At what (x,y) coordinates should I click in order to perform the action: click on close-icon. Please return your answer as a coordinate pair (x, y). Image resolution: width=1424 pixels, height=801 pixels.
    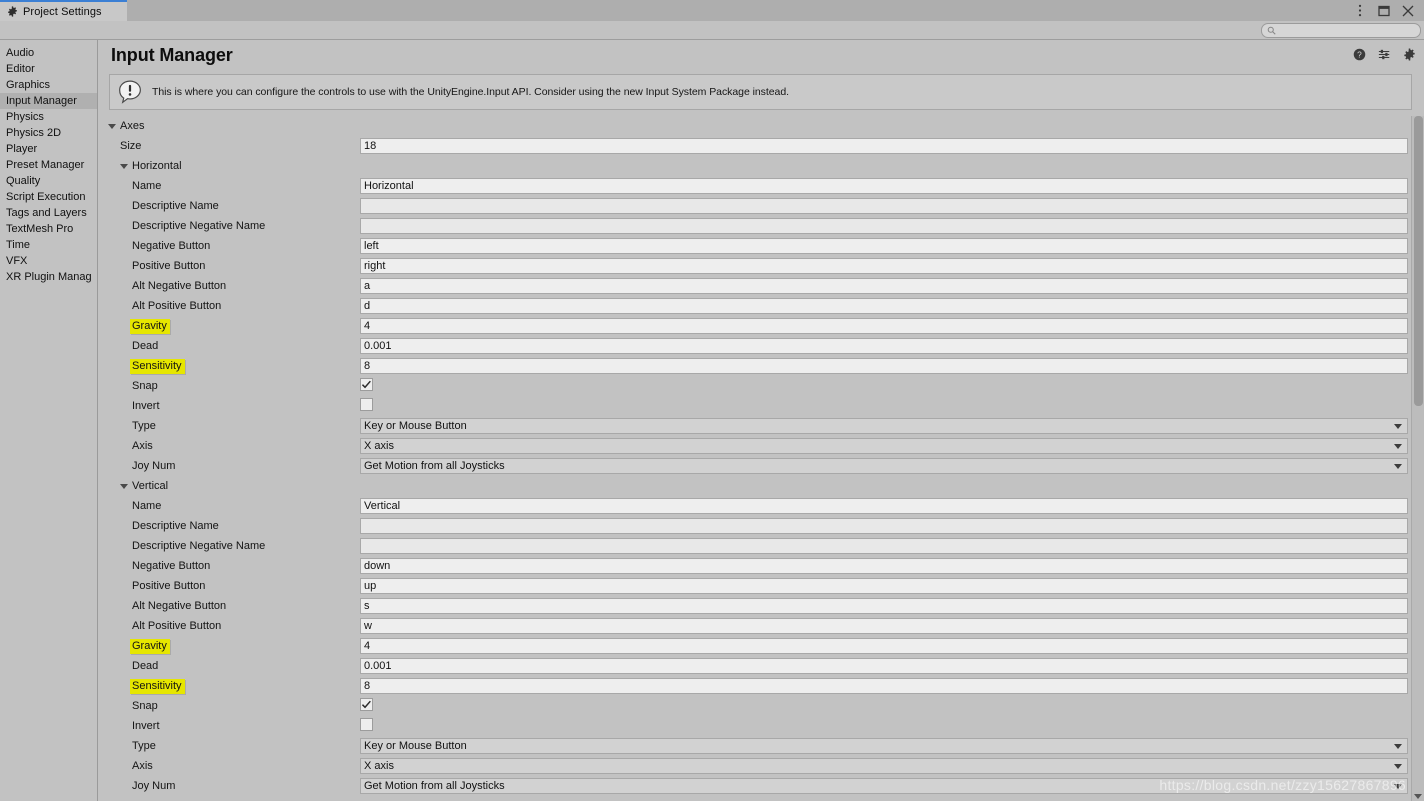
    Looking at the image, I should click on (1407, 10).